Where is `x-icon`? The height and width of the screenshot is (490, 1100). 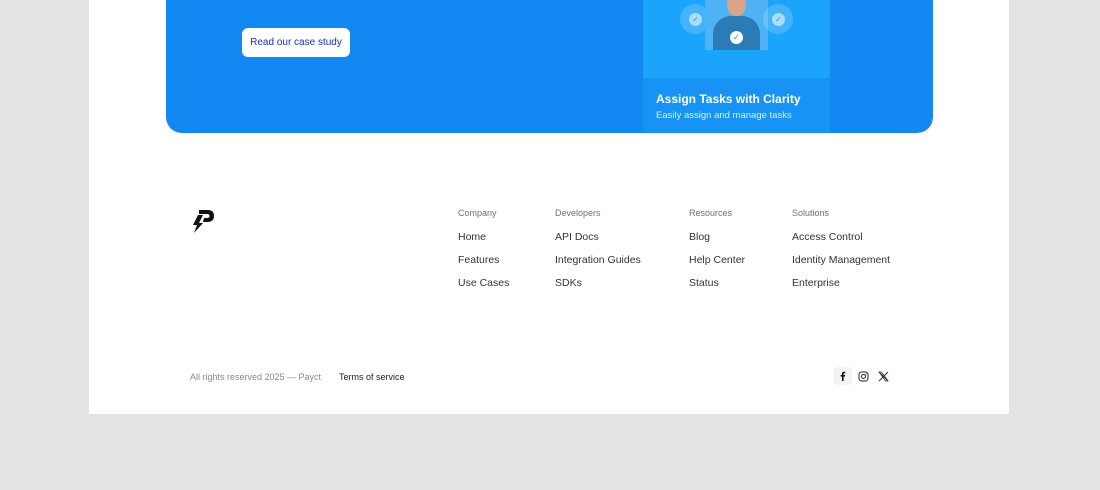 x-icon is located at coordinates (883, 376).